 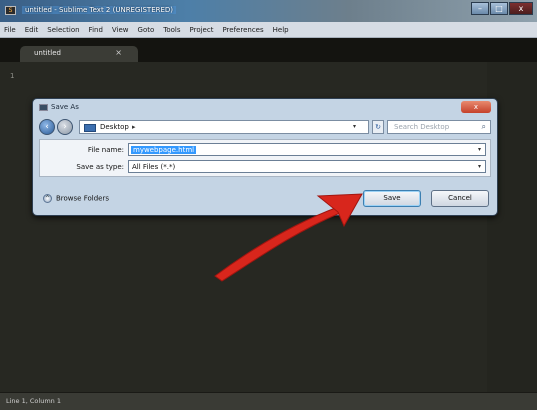 What do you see at coordinates (339, 210) in the screenshot?
I see `arrow-head` at bounding box center [339, 210].